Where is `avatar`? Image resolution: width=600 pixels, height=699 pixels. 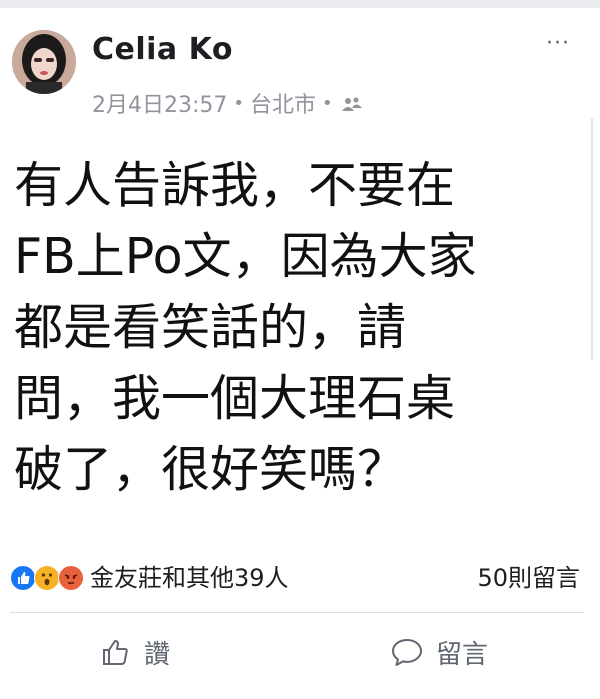 avatar is located at coordinates (44, 62).